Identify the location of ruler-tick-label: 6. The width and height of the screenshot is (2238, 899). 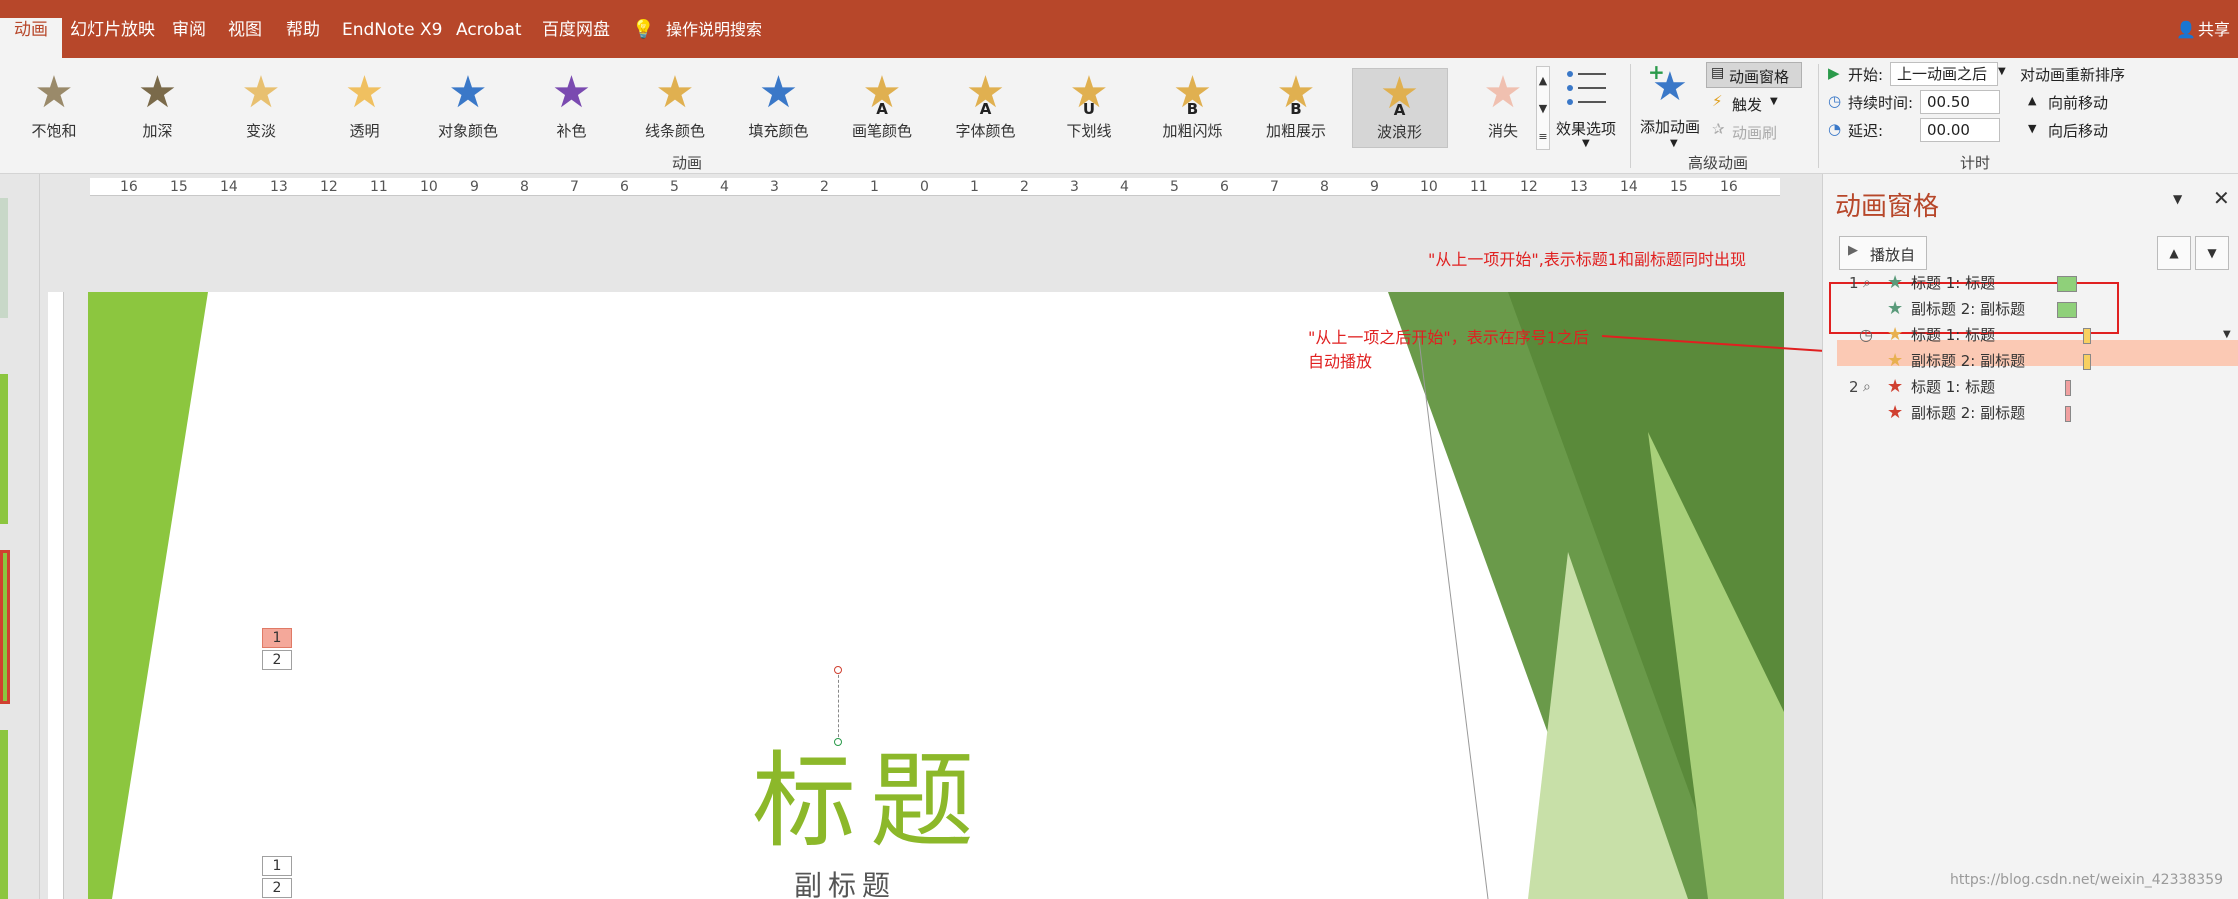
(1224, 187).